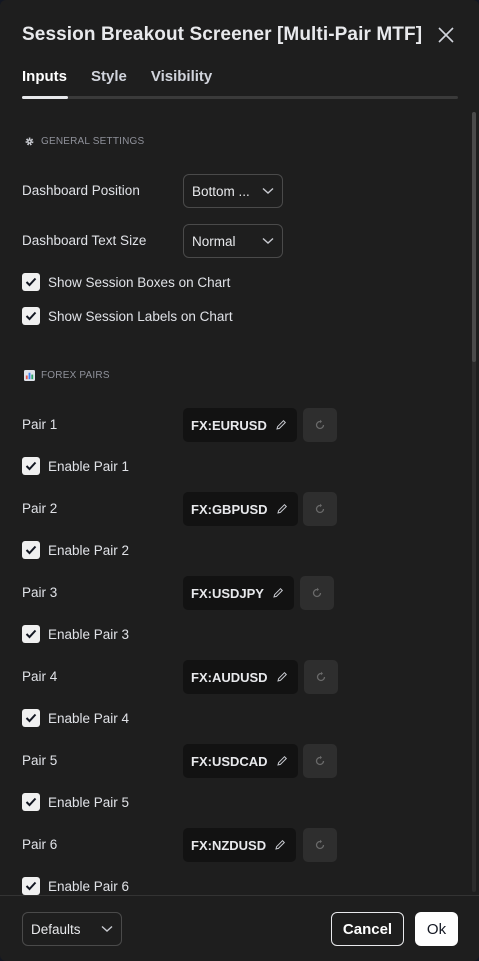 The height and width of the screenshot is (961, 479). I want to click on pair-5-label: Pair 5, so click(40, 760).